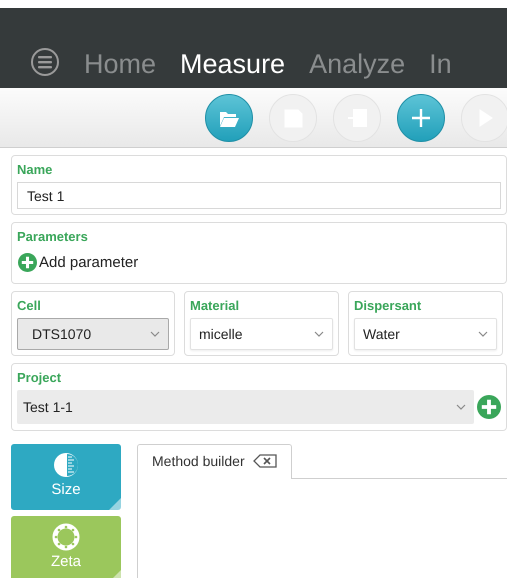 The width and height of the screenshot is (507, 578). Describe the element at coordinates (66, 465) in the screenshot. I see `half-circle-scale-icon` at that location.